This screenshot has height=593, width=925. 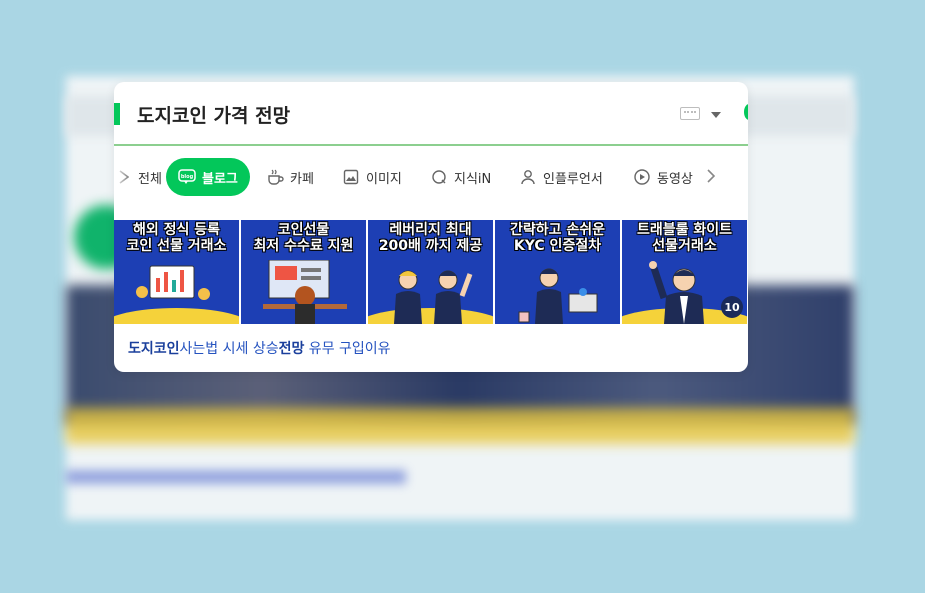 I want to click on result-title-highlight: 전망, so click(x=291, y=349).